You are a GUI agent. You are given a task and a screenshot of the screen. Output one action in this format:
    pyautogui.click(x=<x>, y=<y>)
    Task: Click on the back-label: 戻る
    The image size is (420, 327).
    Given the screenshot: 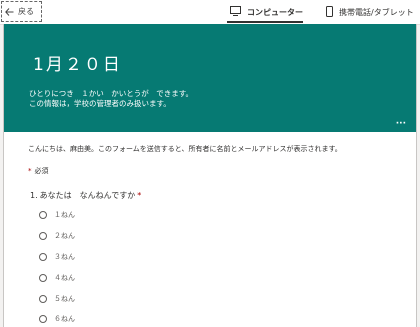 What is the action you would take?
    pyautogui.click(x=26, y=11)
    